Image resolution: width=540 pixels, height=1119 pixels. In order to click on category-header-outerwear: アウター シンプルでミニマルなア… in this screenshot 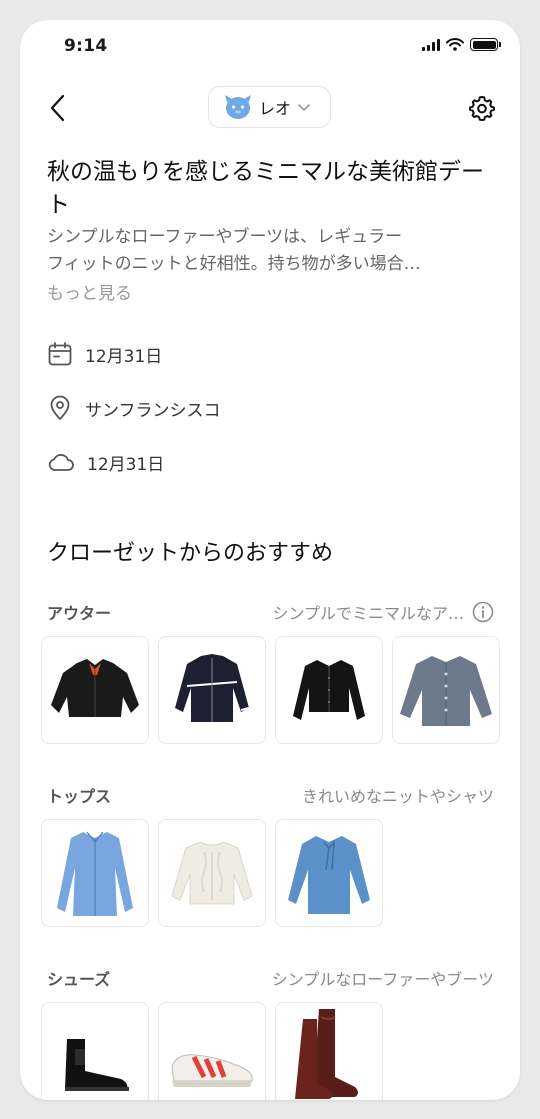, I will do `click(270, 612)`.